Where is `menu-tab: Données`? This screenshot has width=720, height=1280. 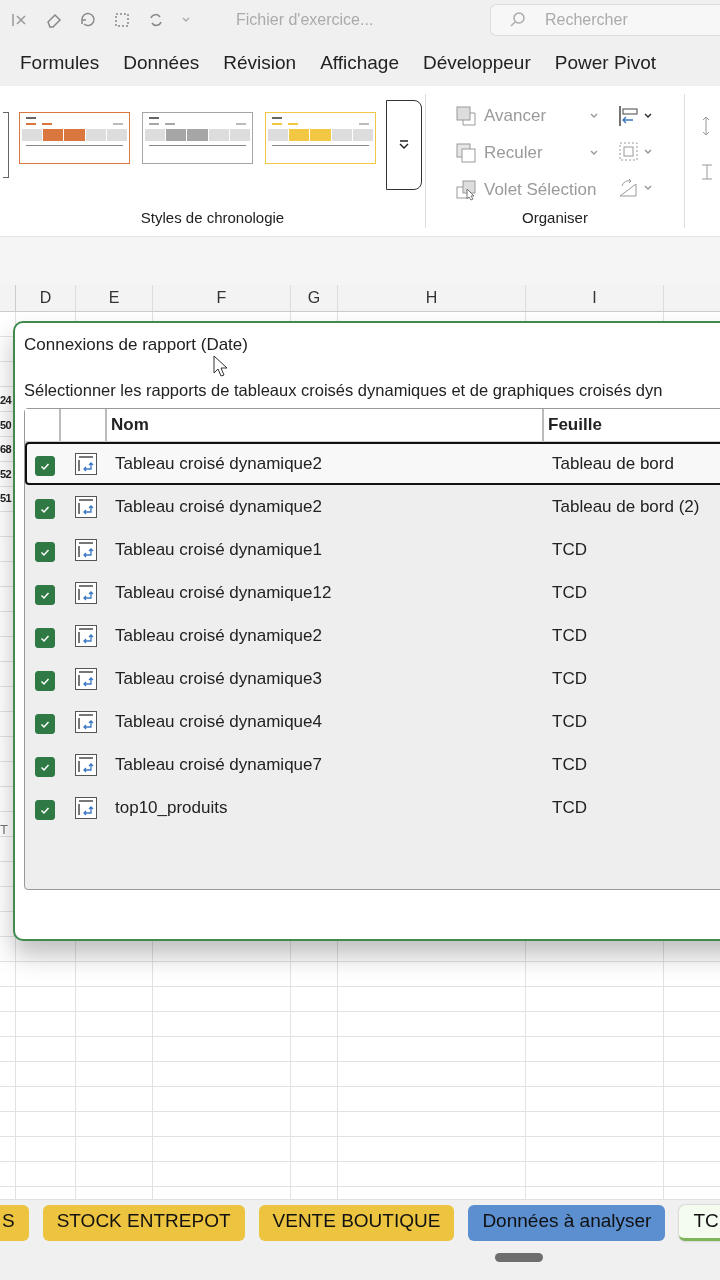
menu-tab: Données is located at coordinates (161, 63).